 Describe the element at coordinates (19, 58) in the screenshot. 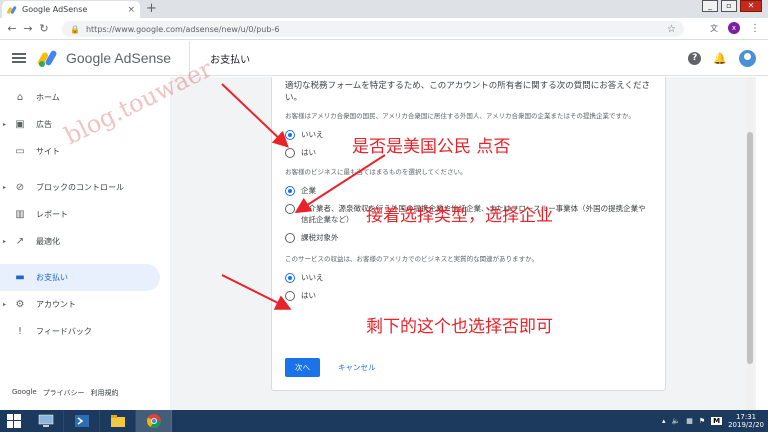

I see `hamburger-menu-icon` at that location.